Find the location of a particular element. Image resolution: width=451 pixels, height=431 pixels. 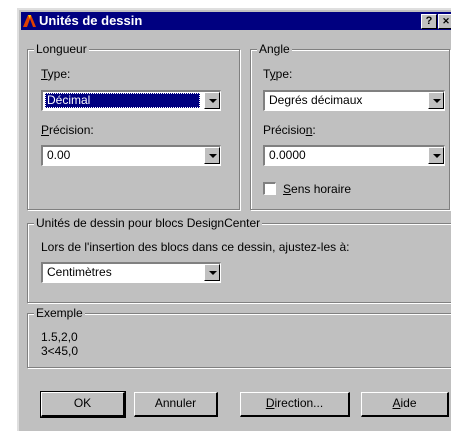

example-line-2: 3<45,0 is located at coordinates (60, 351).